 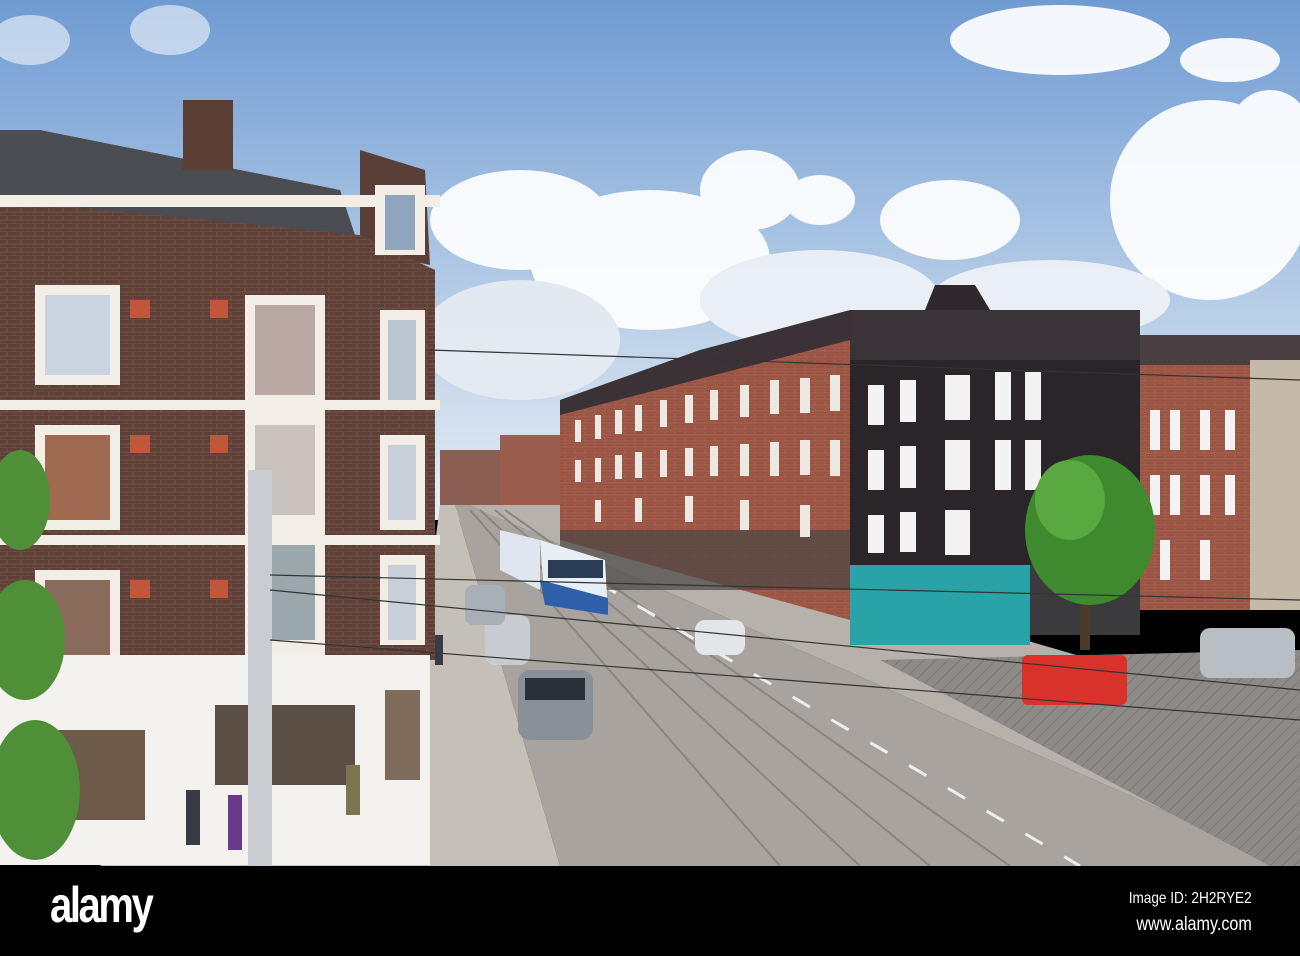 What do you see at coordinates (940, 605) in the screenshot?
I see `teal-shopfront` at bounding box center [940, 605].